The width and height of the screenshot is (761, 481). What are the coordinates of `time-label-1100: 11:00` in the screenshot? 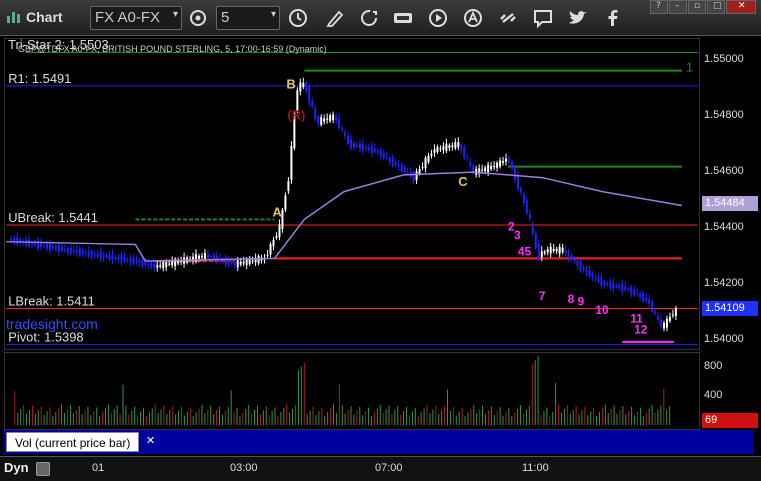 It's located at (535, 468).